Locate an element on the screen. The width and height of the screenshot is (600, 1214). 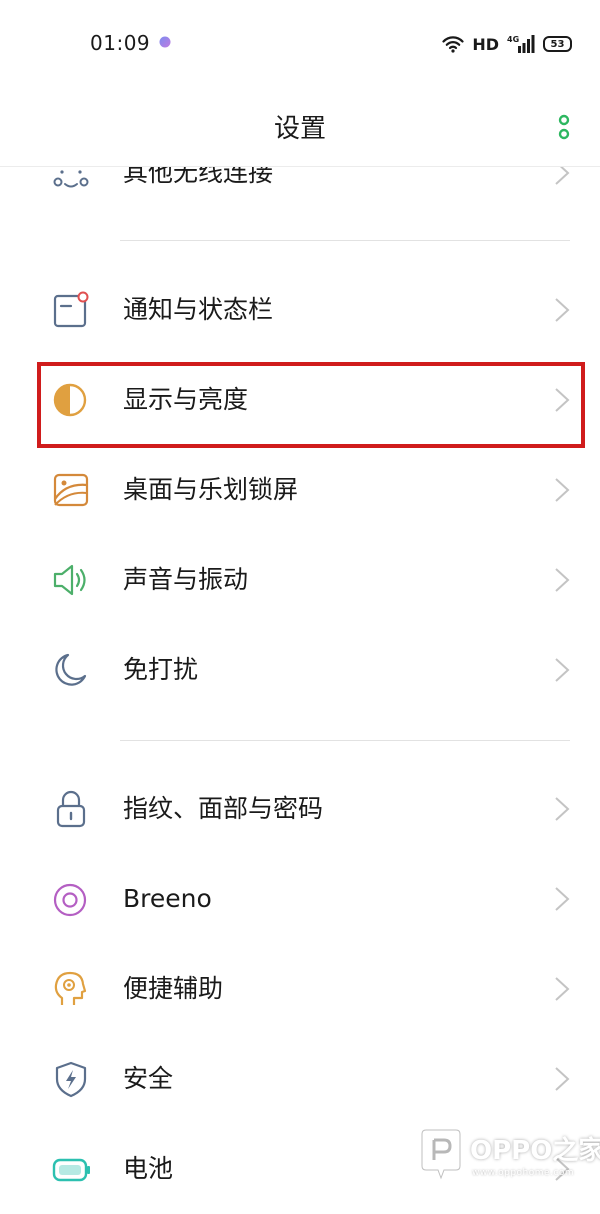
display-brightness-icon is located at coordinates (70, 400).